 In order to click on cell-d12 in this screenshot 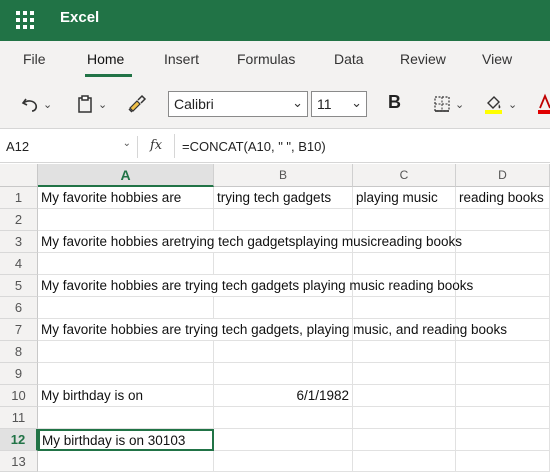, I will do `click(503, 440)`.